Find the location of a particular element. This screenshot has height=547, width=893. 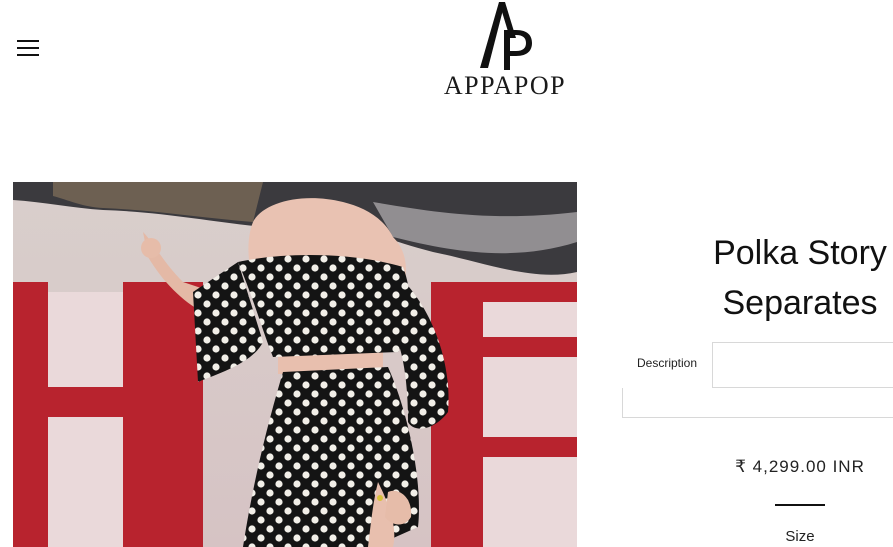

logo-monogram-icon is located at coordinates (506, 36).